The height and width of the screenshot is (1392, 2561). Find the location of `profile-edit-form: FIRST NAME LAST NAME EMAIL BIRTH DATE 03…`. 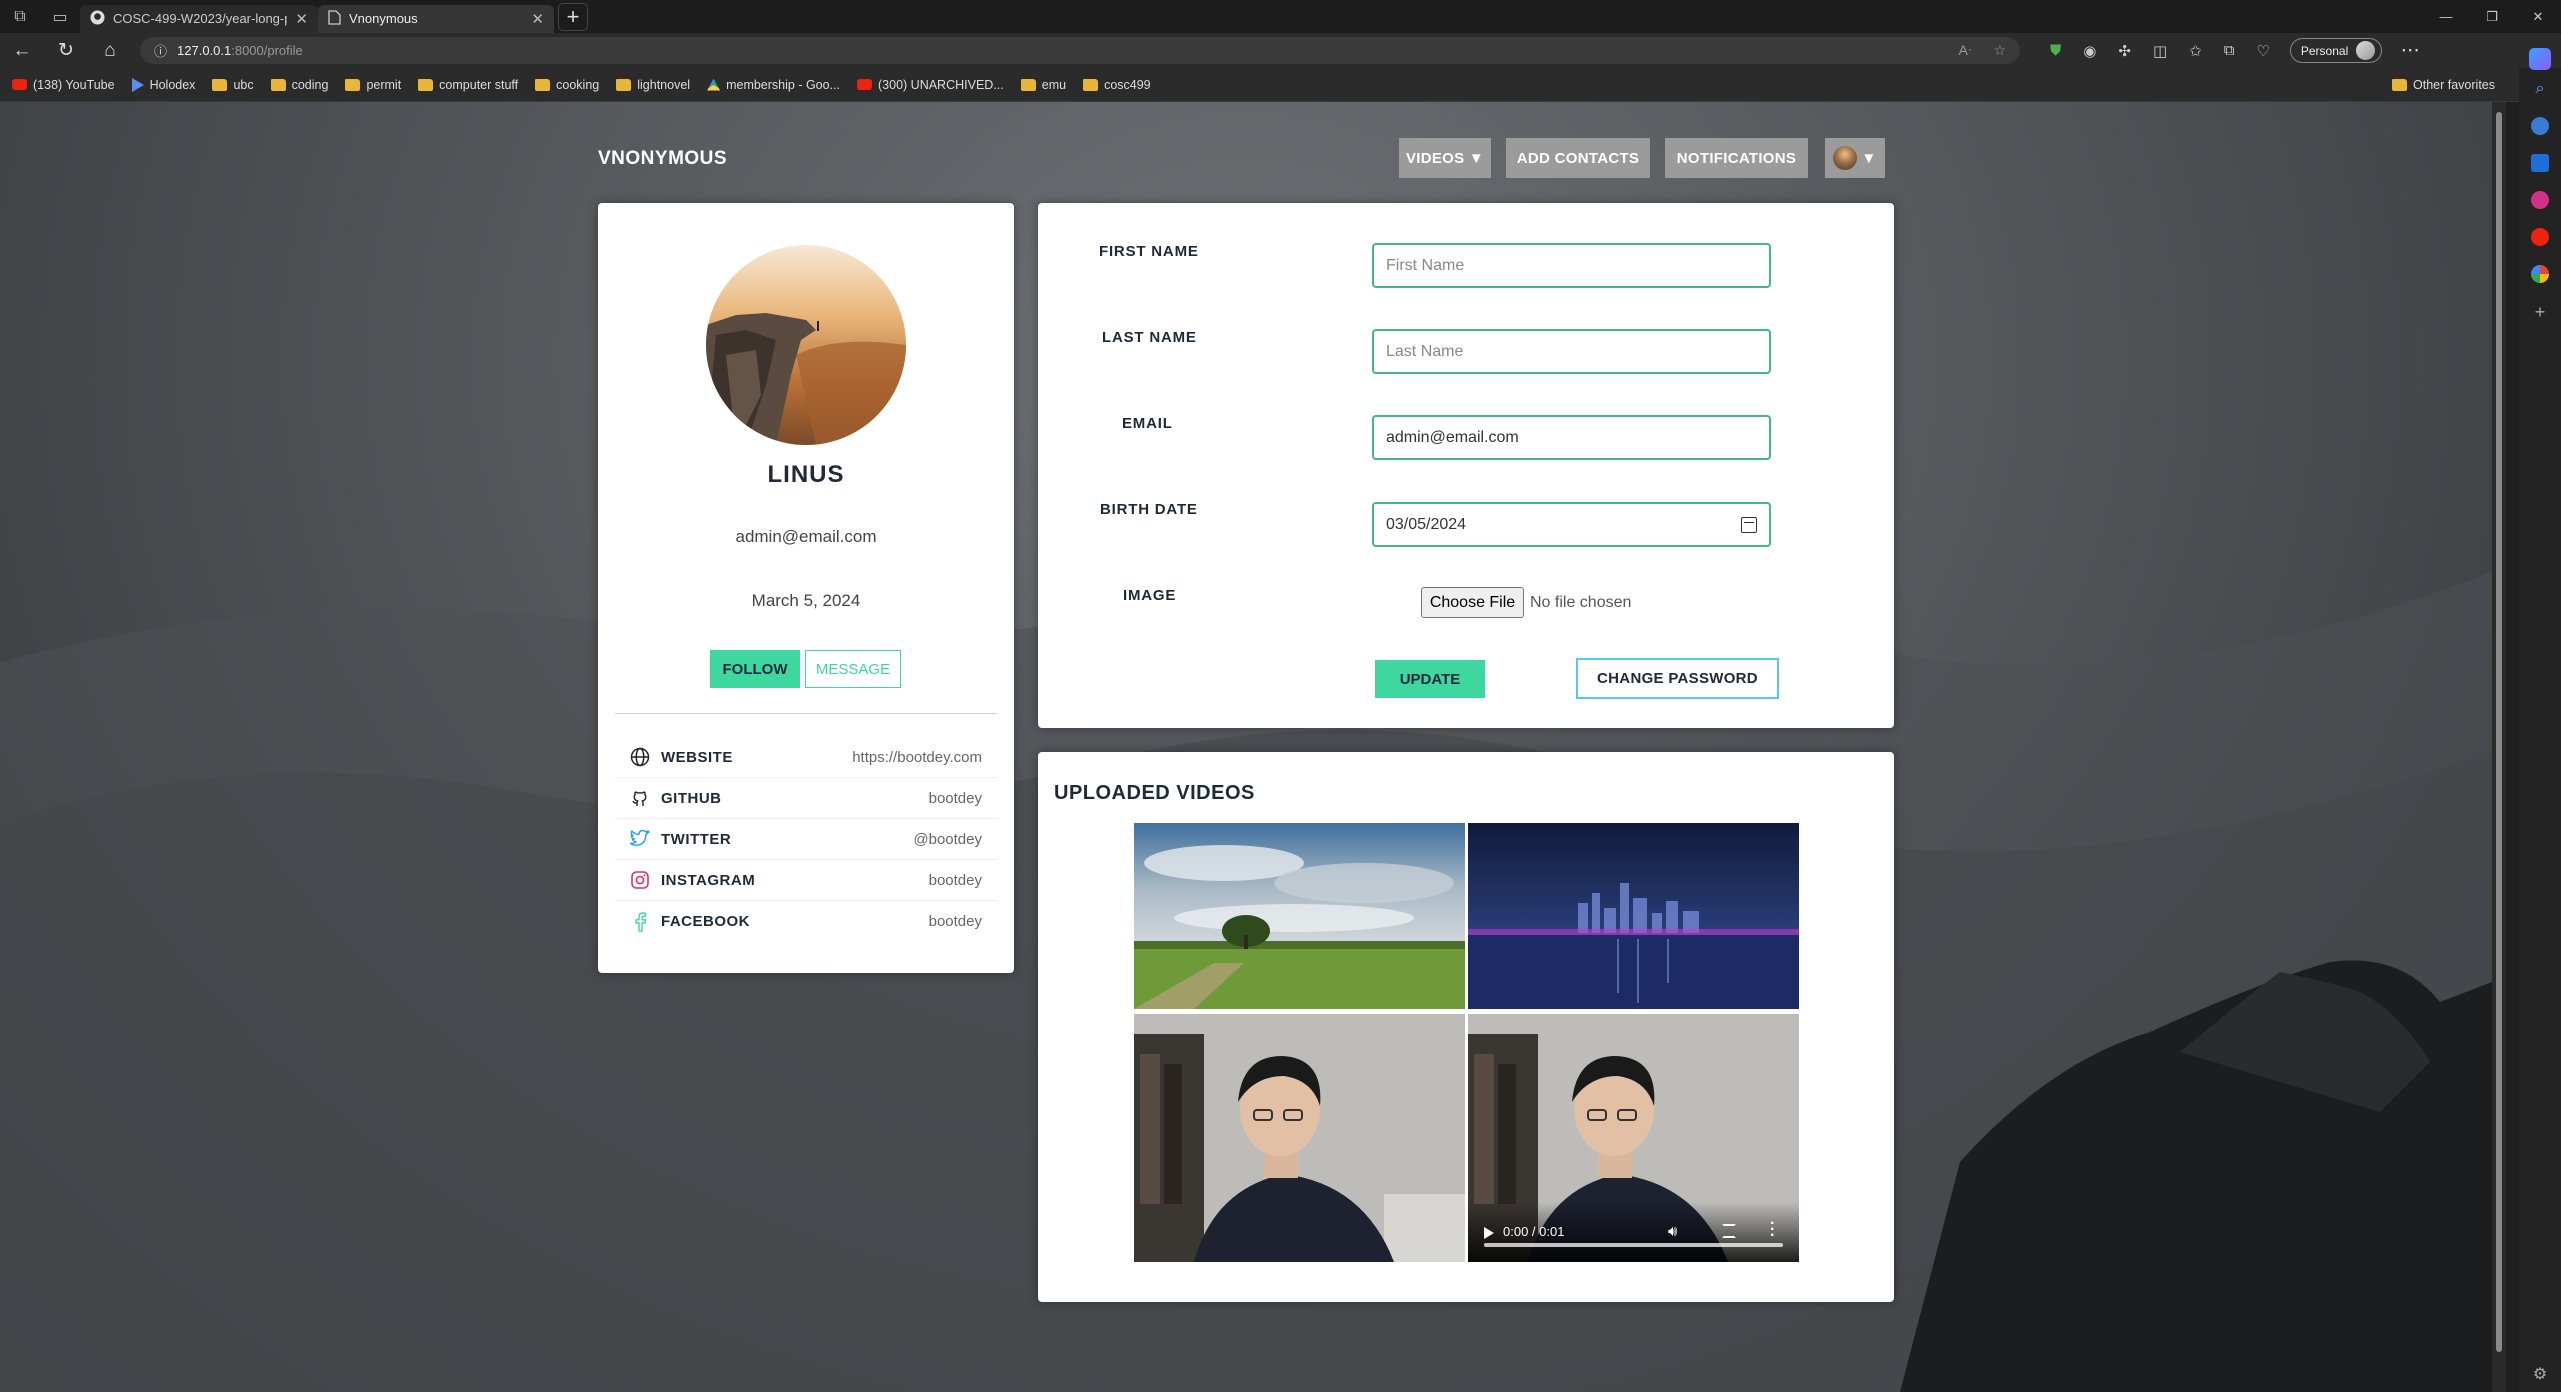

profile-edit-form: FIRST NAME LAST NAME EMAIL BIRTH DATE 03… is located at coordinates (1466, 465).